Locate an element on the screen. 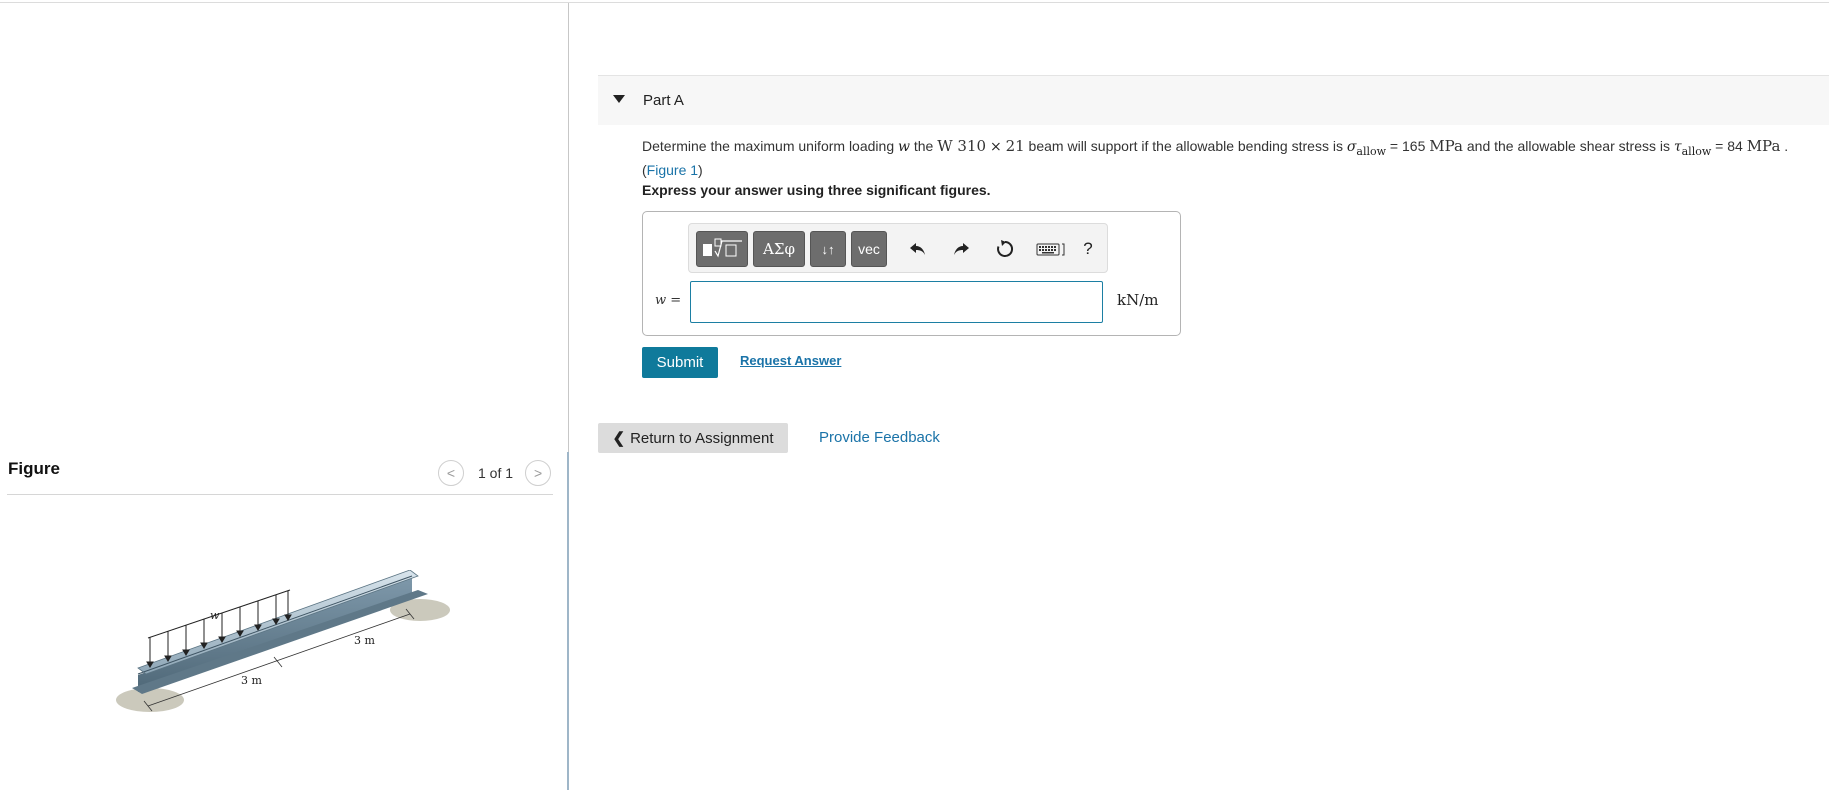 The image size is (1829, 790). sqrt-template-icon is located at coordinates (722, 248).